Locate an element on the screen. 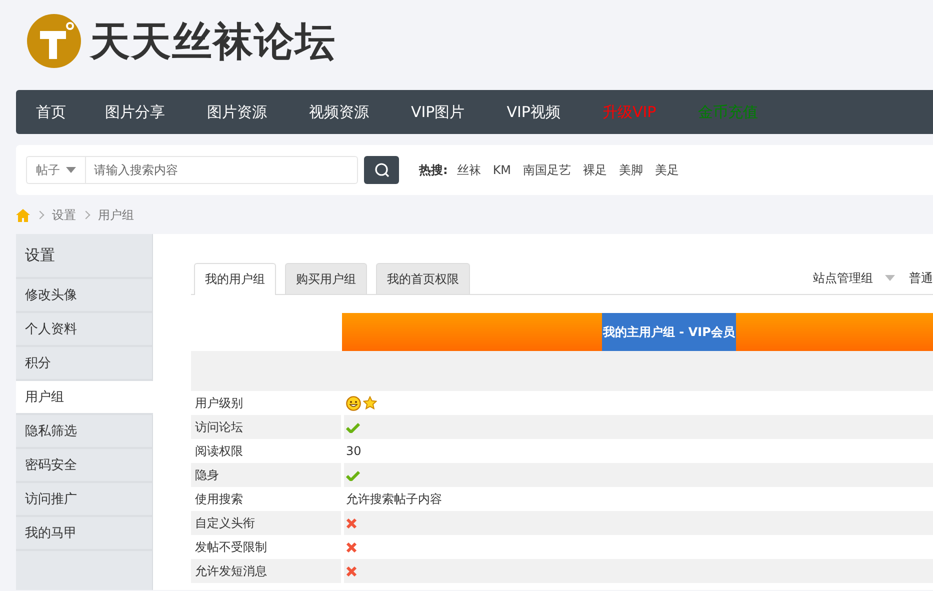 Image resolution: width=933 pixels, height=591 pixels. row-label: 隐身 is located at coordinates (266, 475).